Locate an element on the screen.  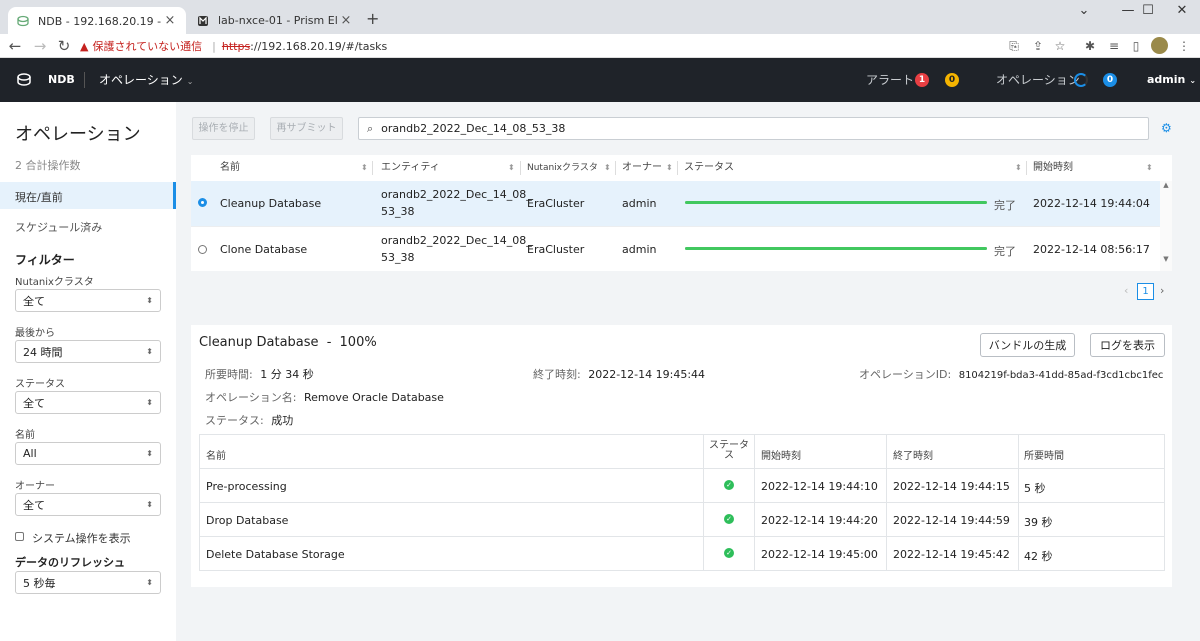
reading-list-icon: ≡ is located at coordinates (1114, 46).